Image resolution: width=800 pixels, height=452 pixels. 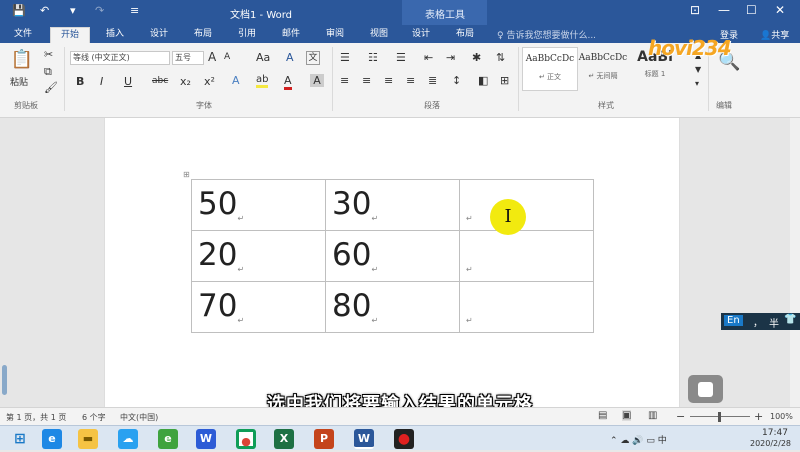 I want to click on justify-icon: ≡, so click(x=410, y=80).